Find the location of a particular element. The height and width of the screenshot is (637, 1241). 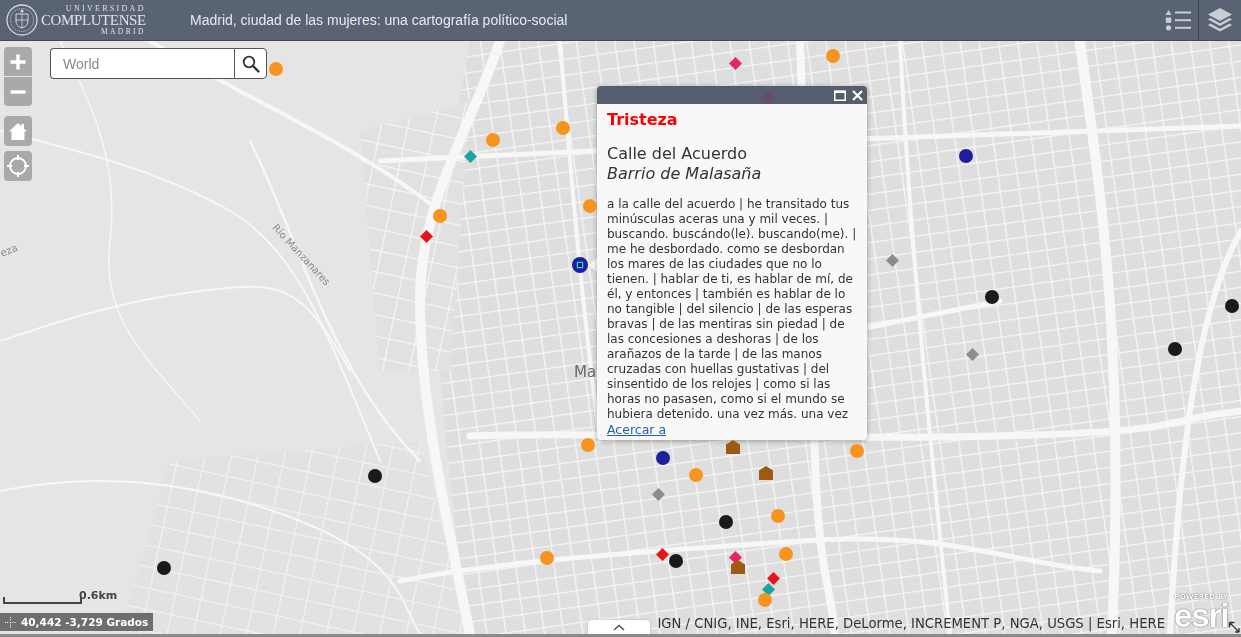

place-subtitle: Barrio de Malasaña is located at coordinates (685, 173).